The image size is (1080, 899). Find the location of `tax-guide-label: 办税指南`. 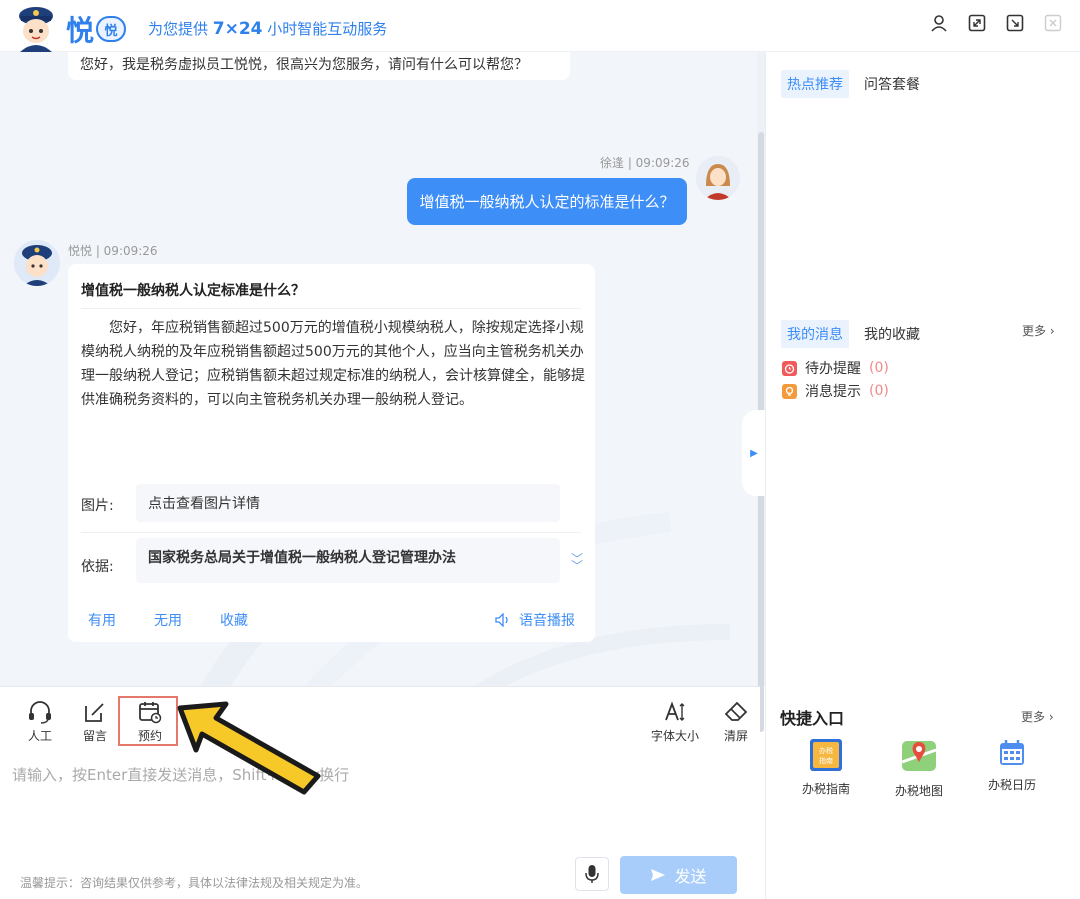

tax-guide-label: 办税指南 is located at coordinates (825, 789).